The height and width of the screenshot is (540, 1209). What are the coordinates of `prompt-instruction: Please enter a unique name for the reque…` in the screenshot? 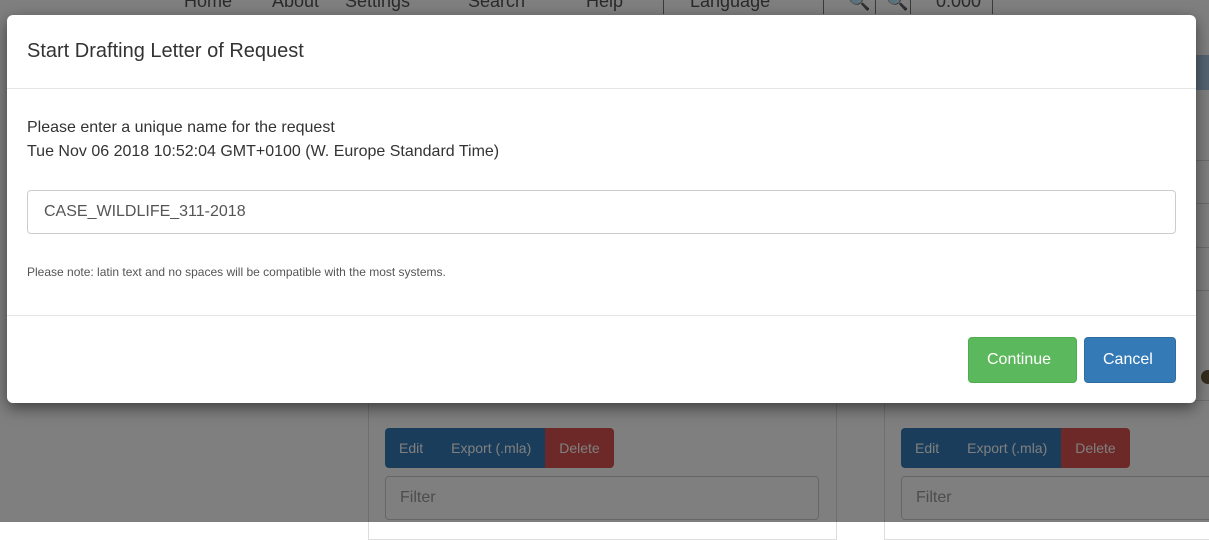 It's located at (181, 127).